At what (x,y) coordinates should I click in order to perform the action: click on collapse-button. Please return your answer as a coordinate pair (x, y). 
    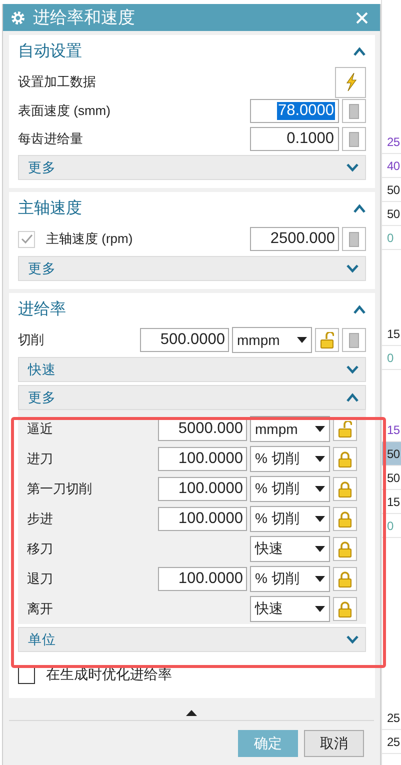
    Looking at the image, I should click on (191, 713).